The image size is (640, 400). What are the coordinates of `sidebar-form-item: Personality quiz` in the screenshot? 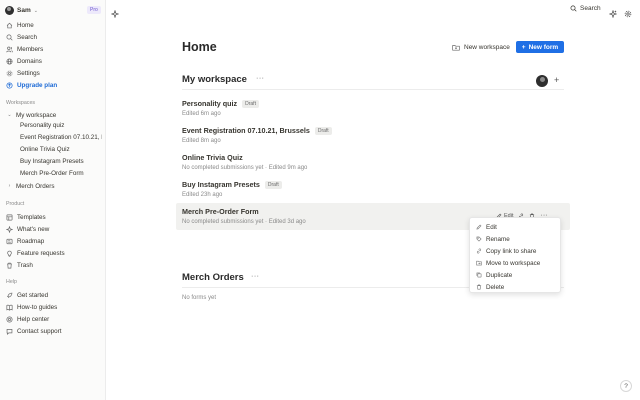 It's located at (61, 127).